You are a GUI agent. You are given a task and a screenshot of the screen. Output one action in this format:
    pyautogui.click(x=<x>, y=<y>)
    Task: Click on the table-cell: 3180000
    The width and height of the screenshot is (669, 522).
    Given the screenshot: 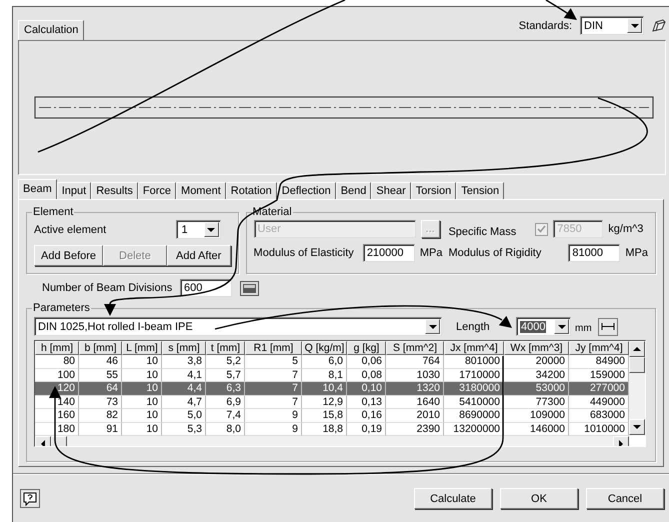 What is the action you would take?
    pyautogui.click(x=474, y=389)
    